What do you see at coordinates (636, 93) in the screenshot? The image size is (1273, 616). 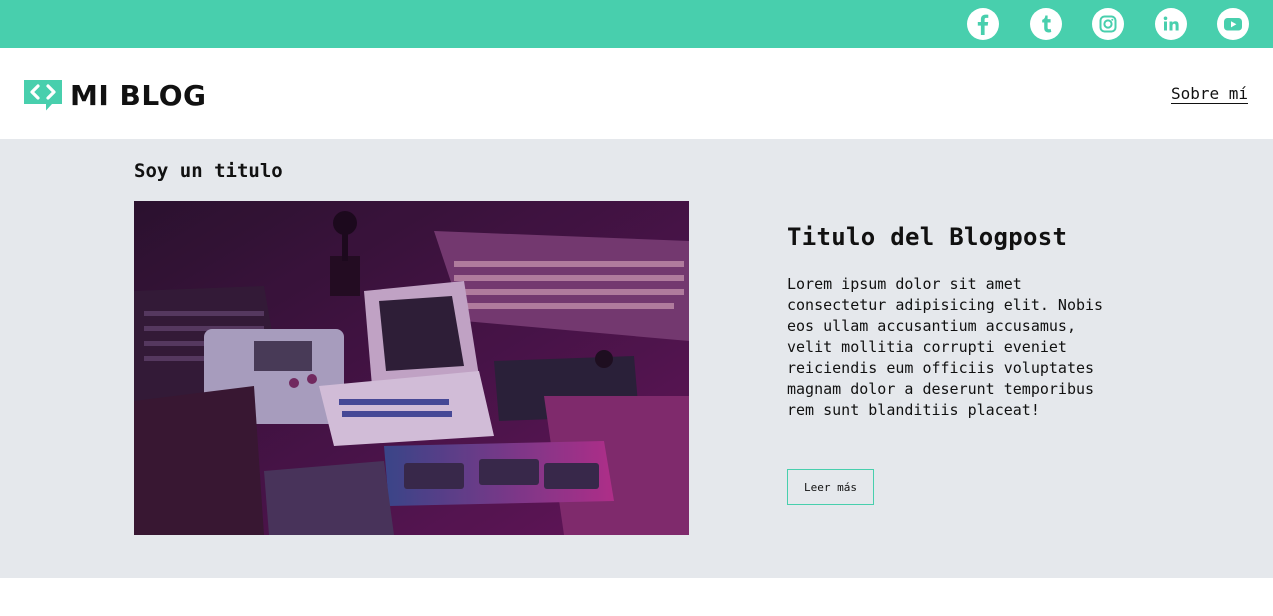 I see `site-header: MI BLOG Sobre mí` at bounding box center [636, 93].